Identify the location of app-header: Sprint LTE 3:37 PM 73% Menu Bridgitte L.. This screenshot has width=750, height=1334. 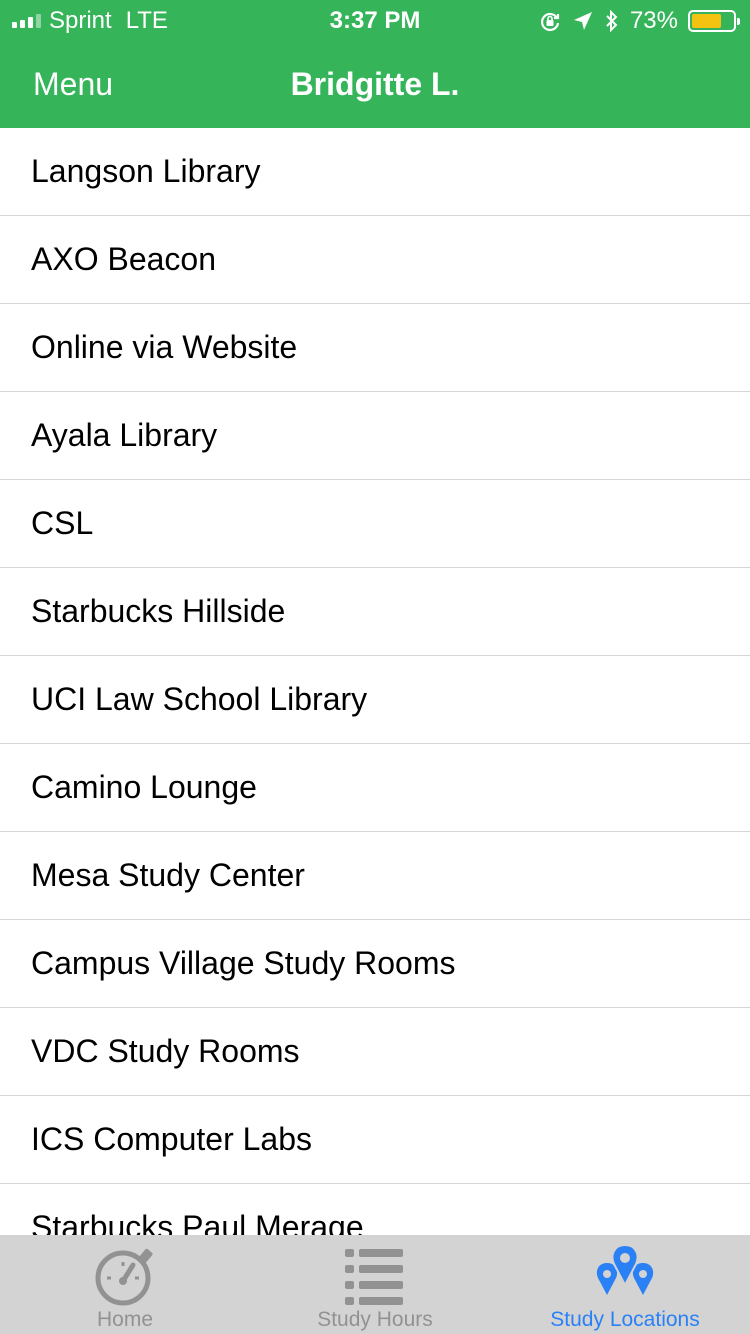
(375, 64).